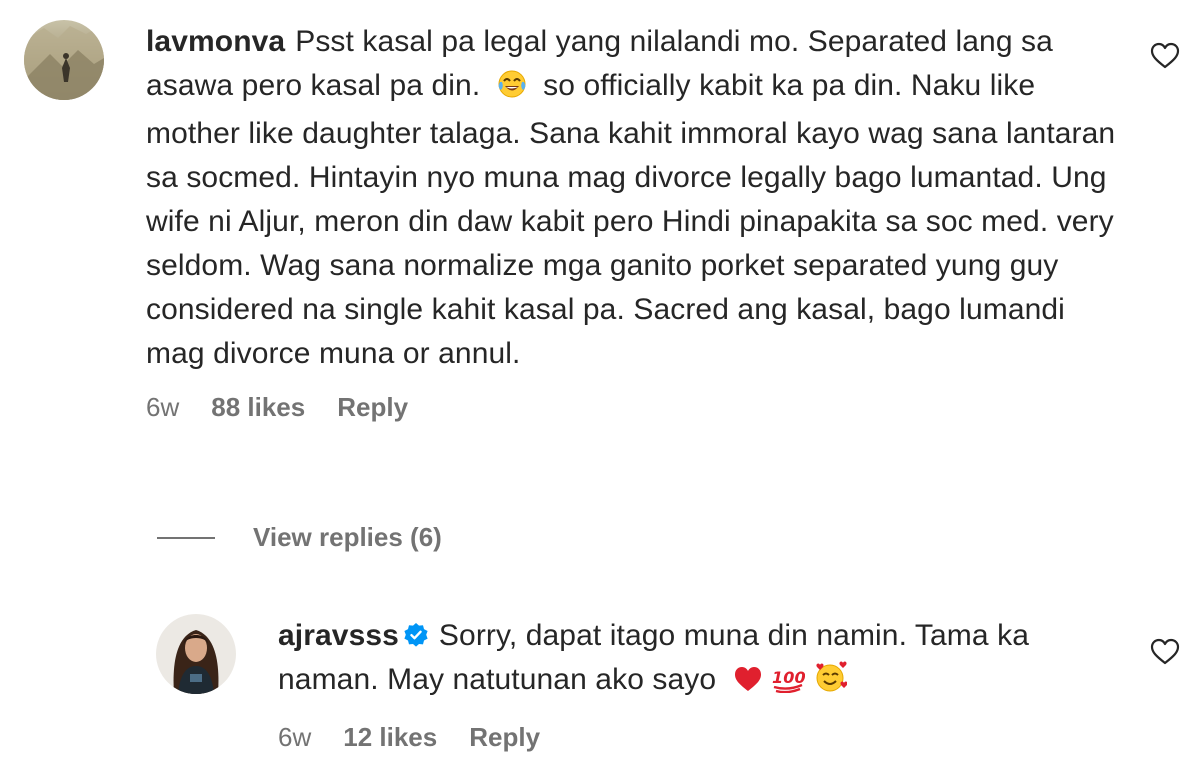  Describe the element at coordinates (258, 407) in the screenshot. I see `likes-count: 88 likes` at that location.